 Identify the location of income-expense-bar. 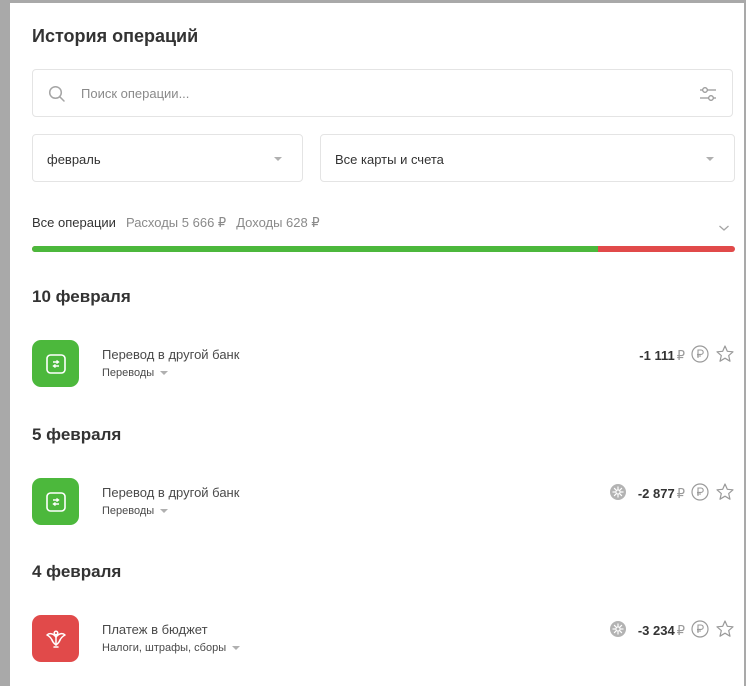
(383, 249).